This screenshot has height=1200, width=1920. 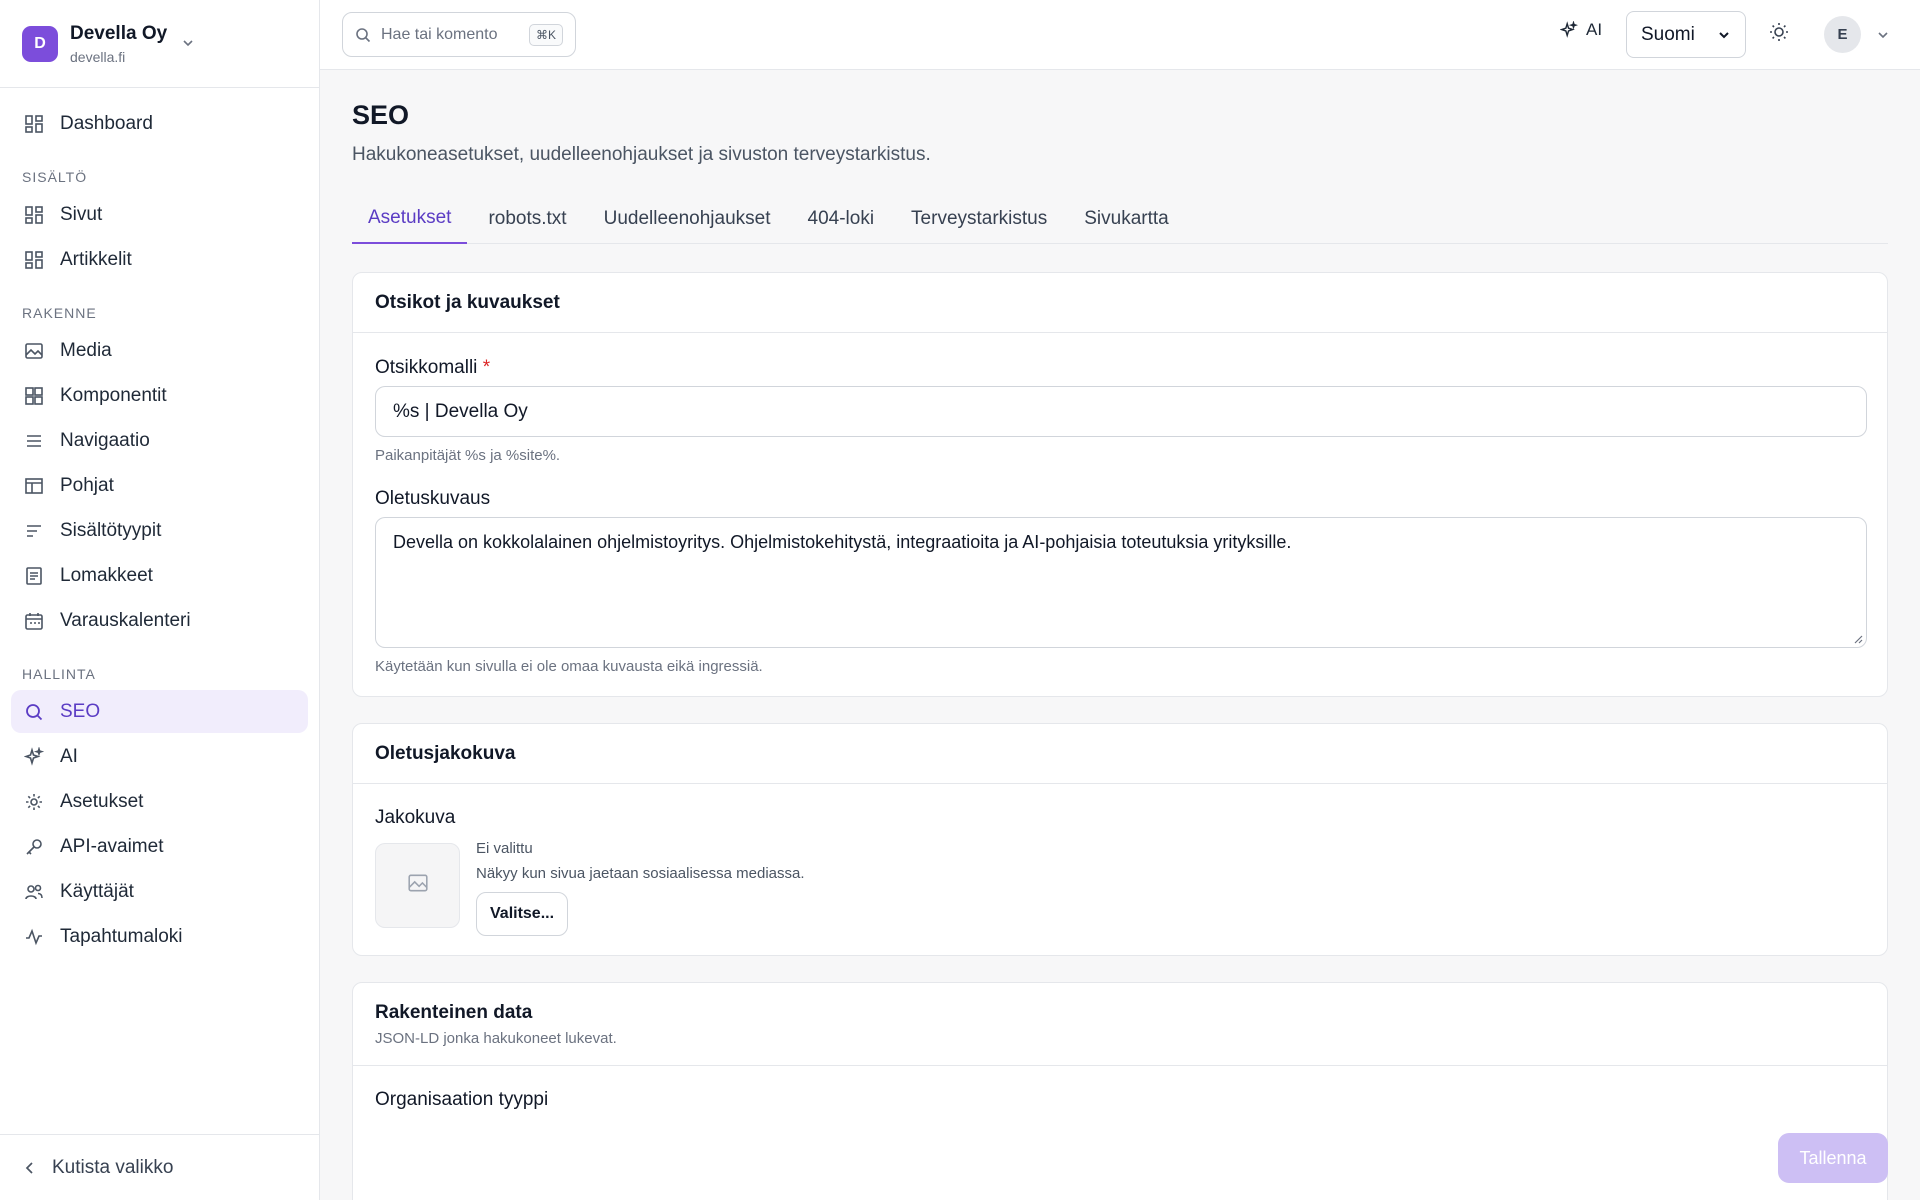 I want to click on image-icon, so click(x=34, y=351).